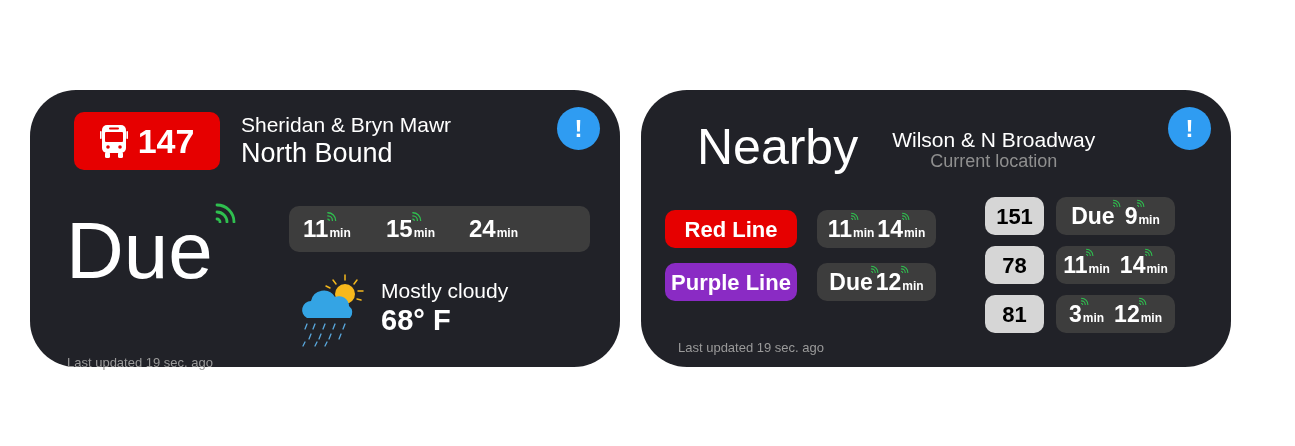 The image size is (1295, 446). What do you see at coordinates (411, 229) in the screenshot?
I see `arrival-time: 15min` at bounding box center [411, 229].